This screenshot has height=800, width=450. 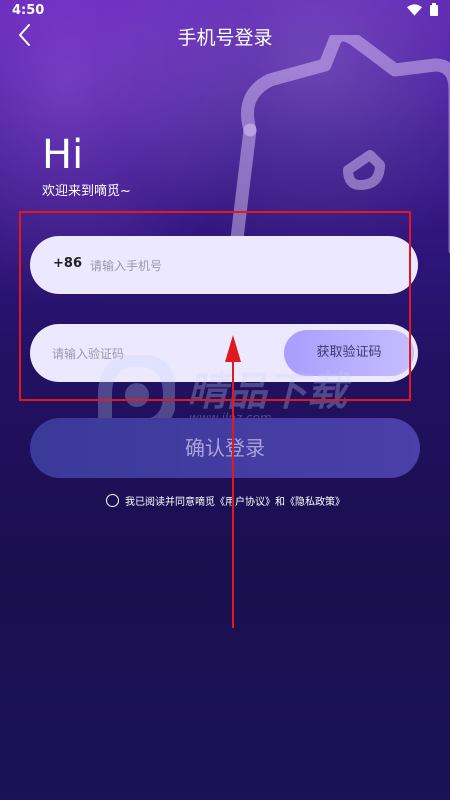 I want to click on agreement-checkbox, so click(x=112, y=500).